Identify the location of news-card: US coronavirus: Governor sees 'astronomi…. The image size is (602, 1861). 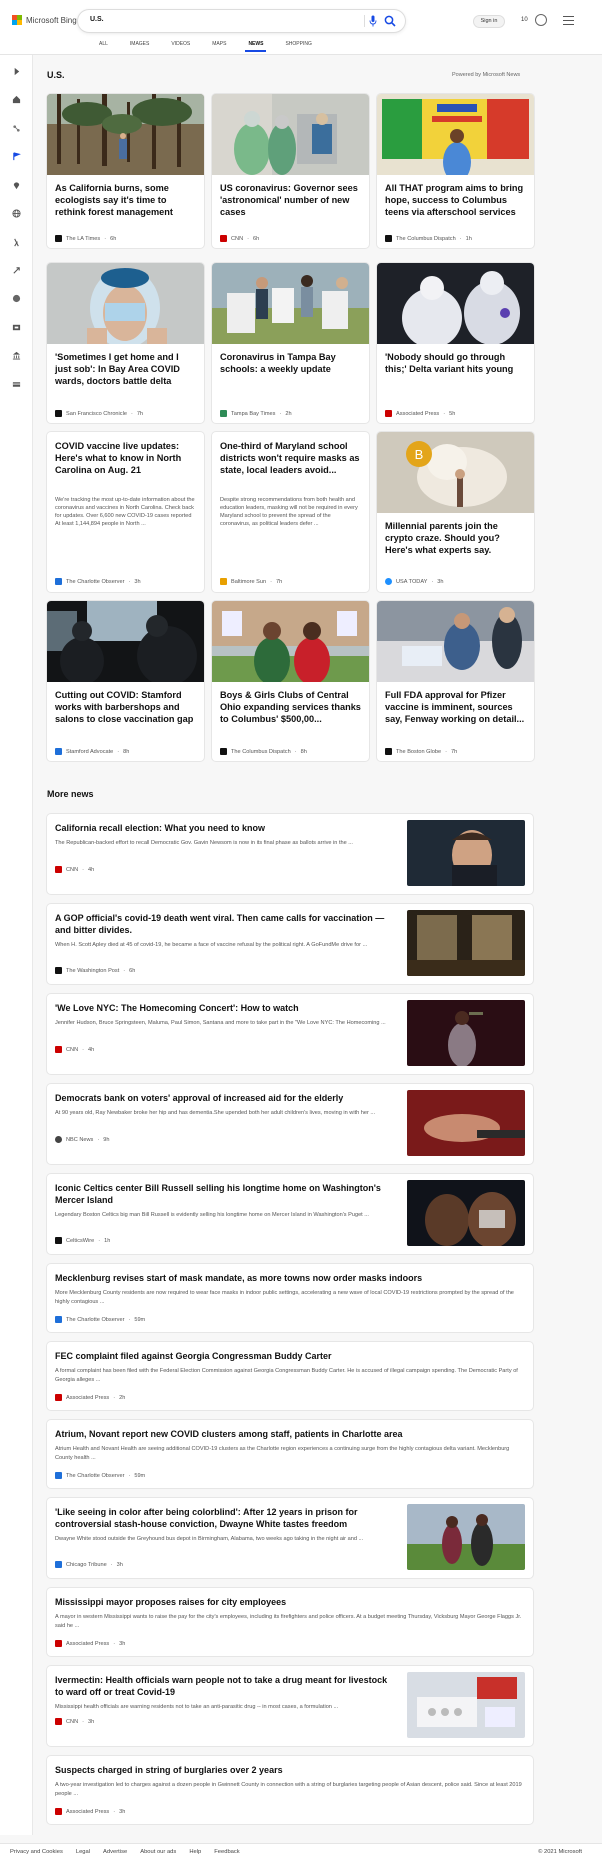
(290, 171).